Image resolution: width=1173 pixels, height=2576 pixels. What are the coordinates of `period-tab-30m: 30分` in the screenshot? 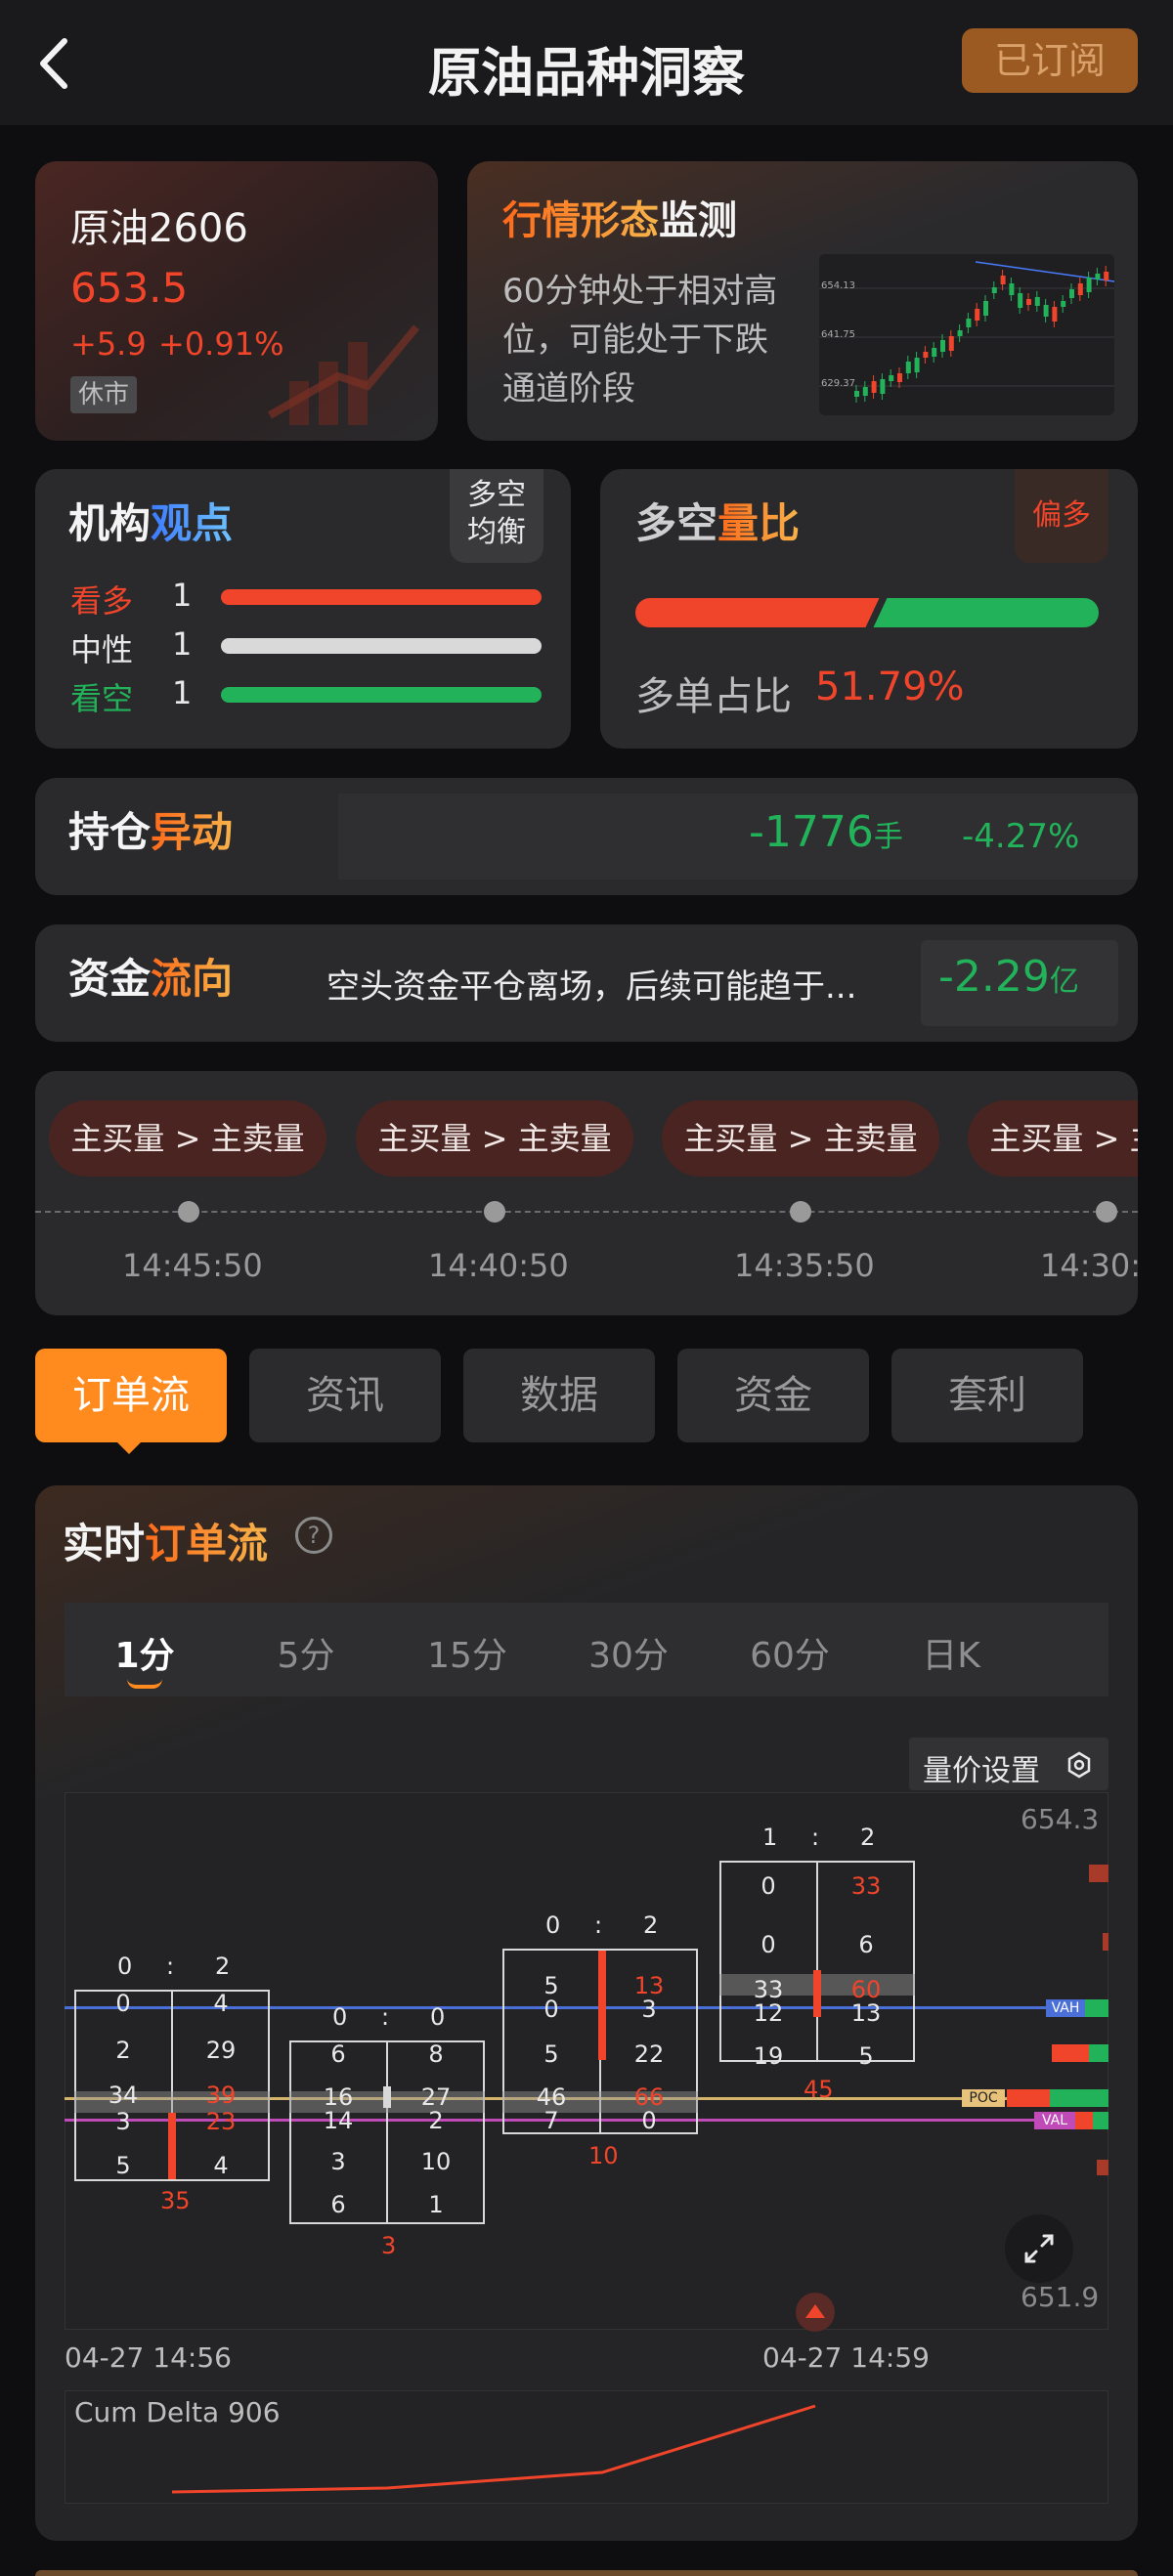 It's located at (628, 1652).